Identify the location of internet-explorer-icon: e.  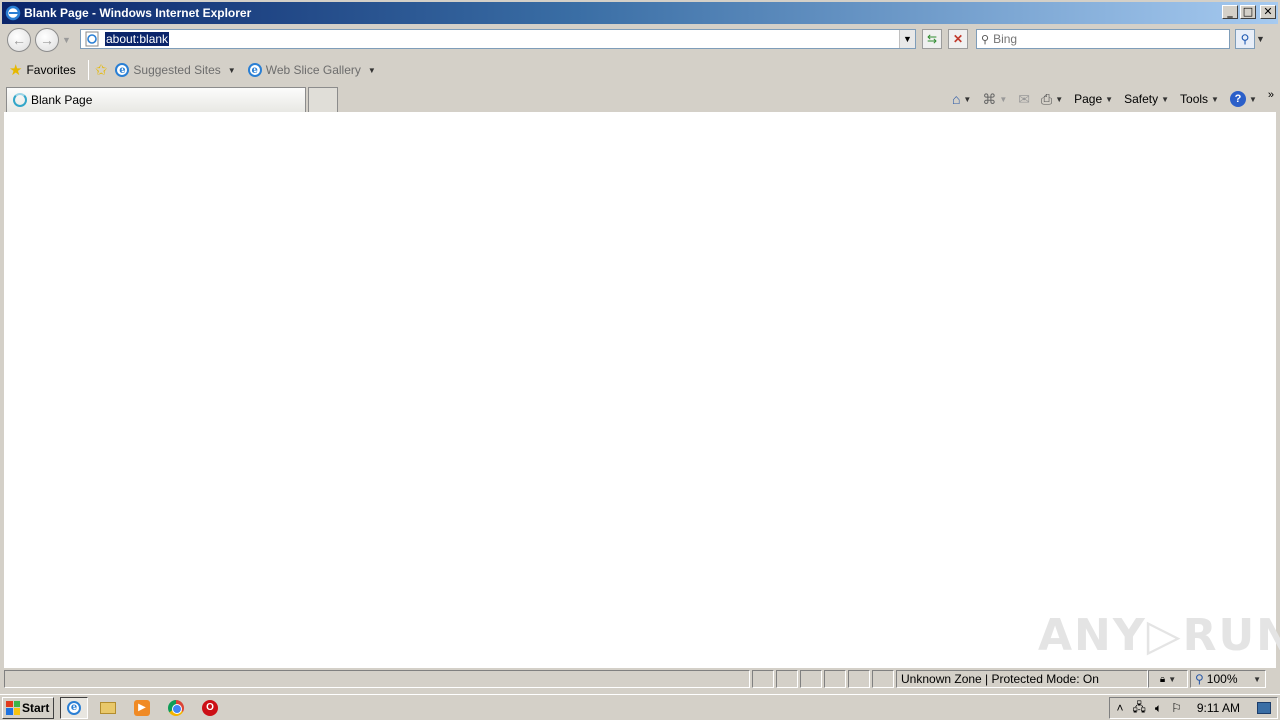
(74, 707).